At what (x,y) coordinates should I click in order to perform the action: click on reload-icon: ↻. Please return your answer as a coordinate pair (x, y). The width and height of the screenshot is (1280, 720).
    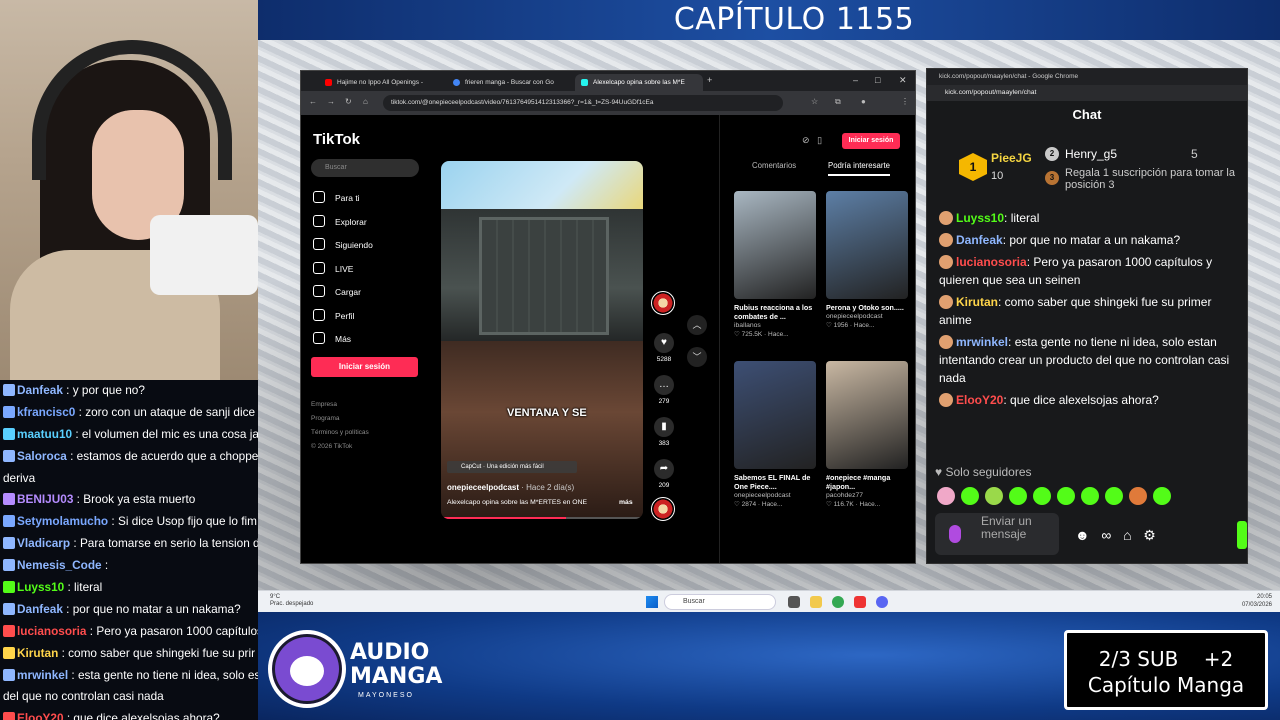
    Looking at the image, I should click on (348, 101).